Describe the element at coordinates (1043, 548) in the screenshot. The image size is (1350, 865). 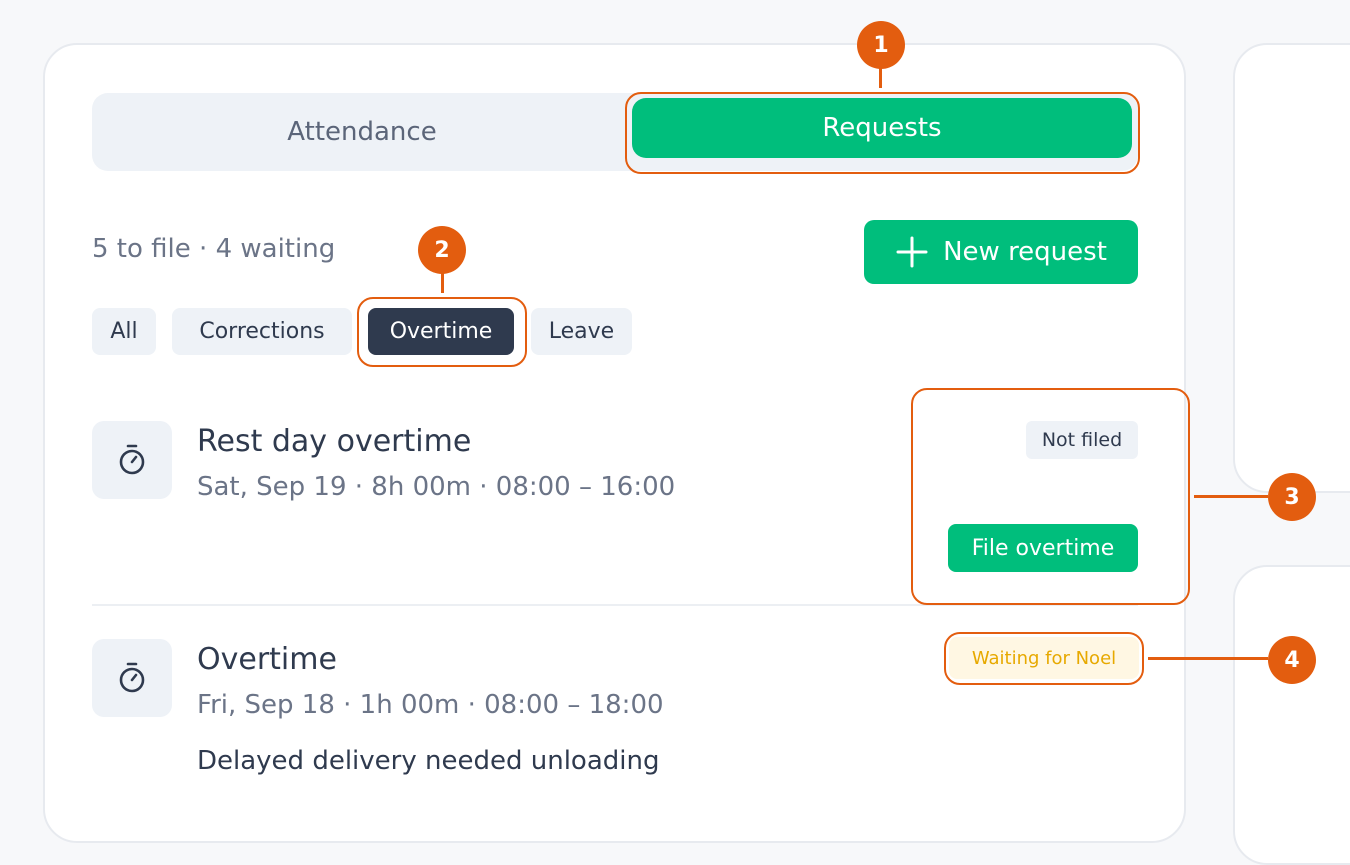
I see `file-overtime-button: File overtime` at that location.